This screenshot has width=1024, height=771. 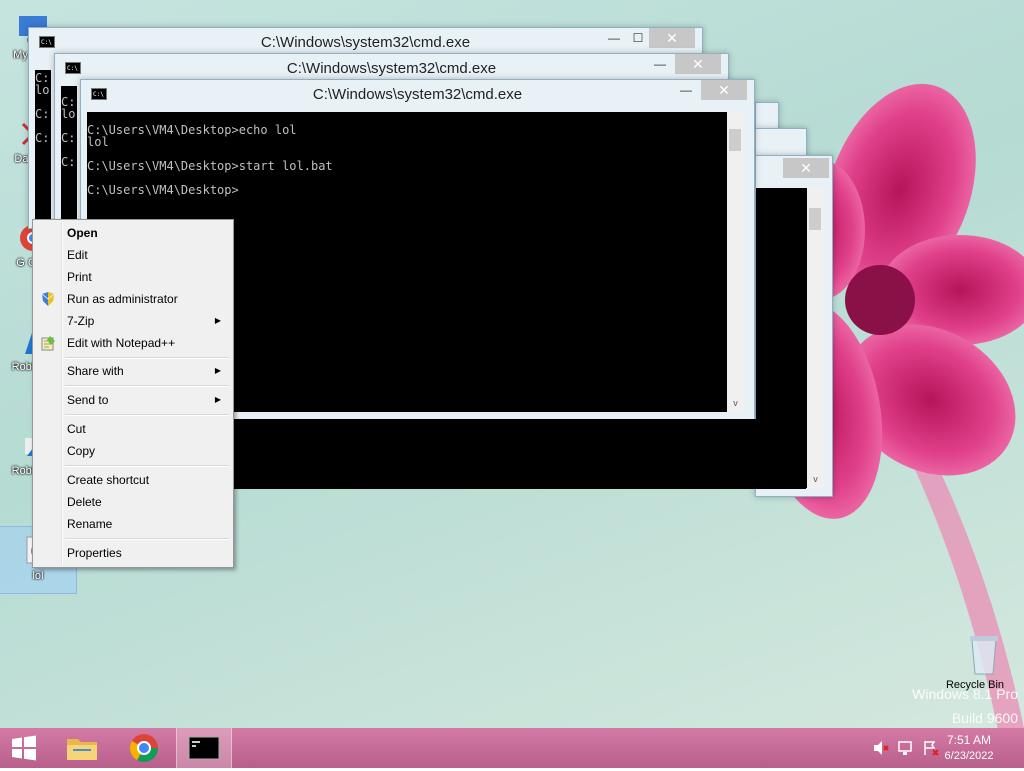 I want to click on console-line: C:\Users\VM4\Desktop>echo lol, so click(x=192, y=130).